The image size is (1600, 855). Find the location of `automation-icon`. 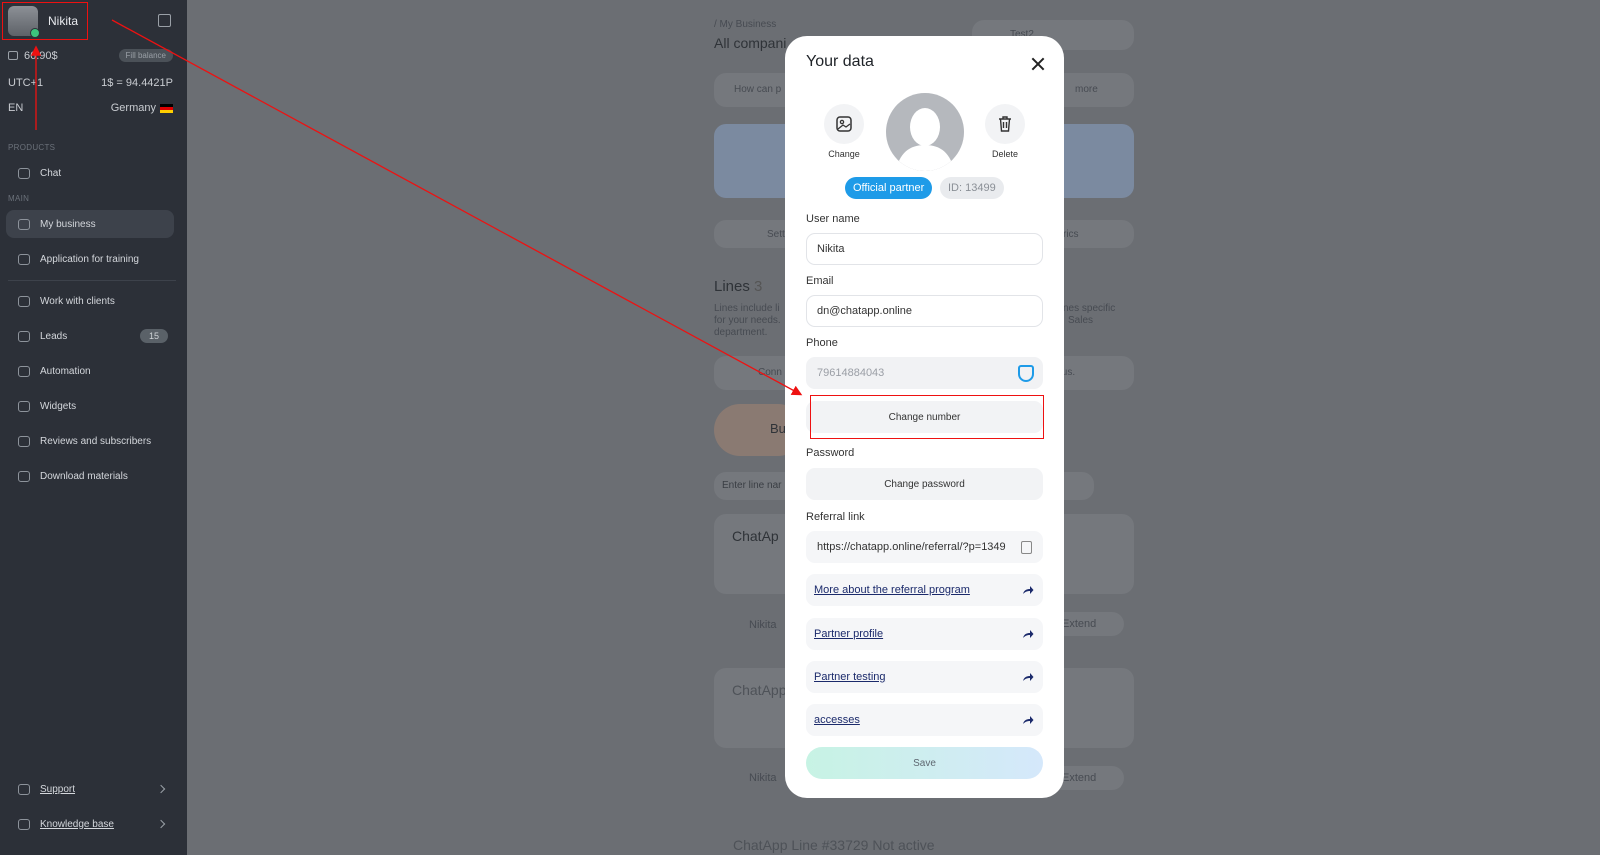

automation-icon is located at coordinates (24, 371).